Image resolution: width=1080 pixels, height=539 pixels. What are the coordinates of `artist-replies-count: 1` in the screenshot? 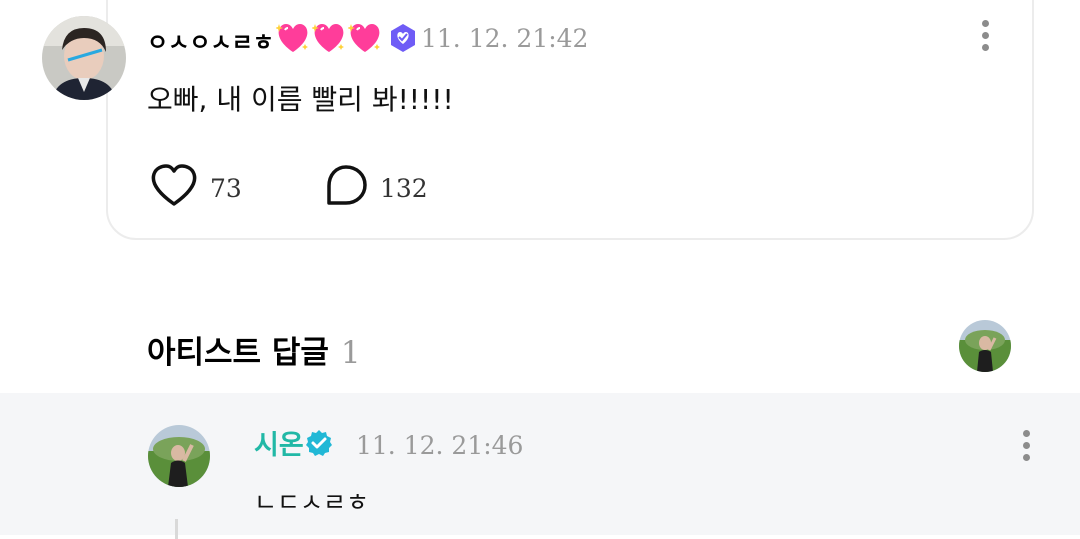 It's located at (350, 353).